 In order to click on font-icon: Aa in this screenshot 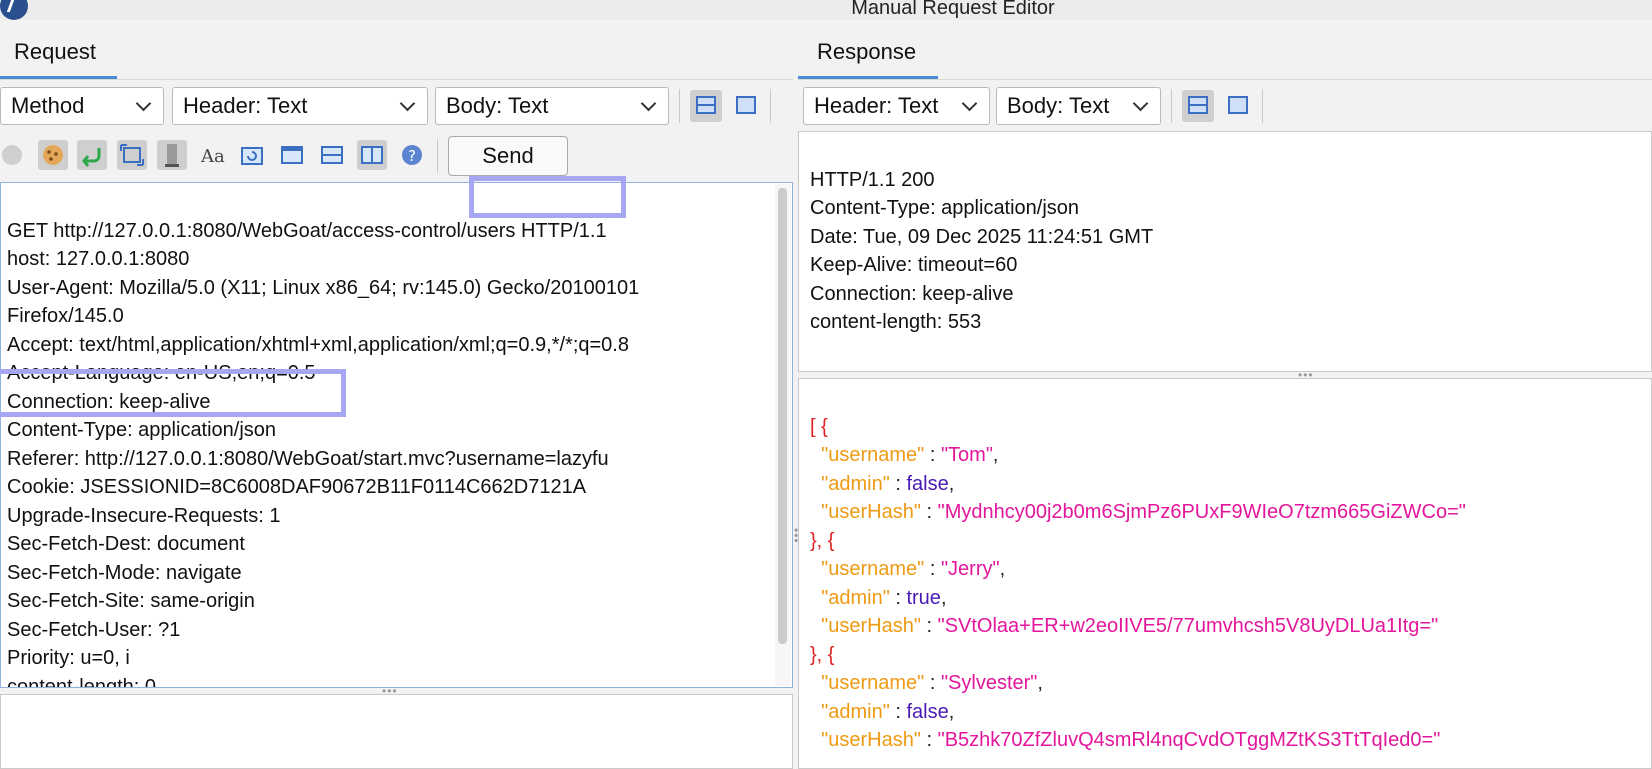, I will do `click(212, 156)`.